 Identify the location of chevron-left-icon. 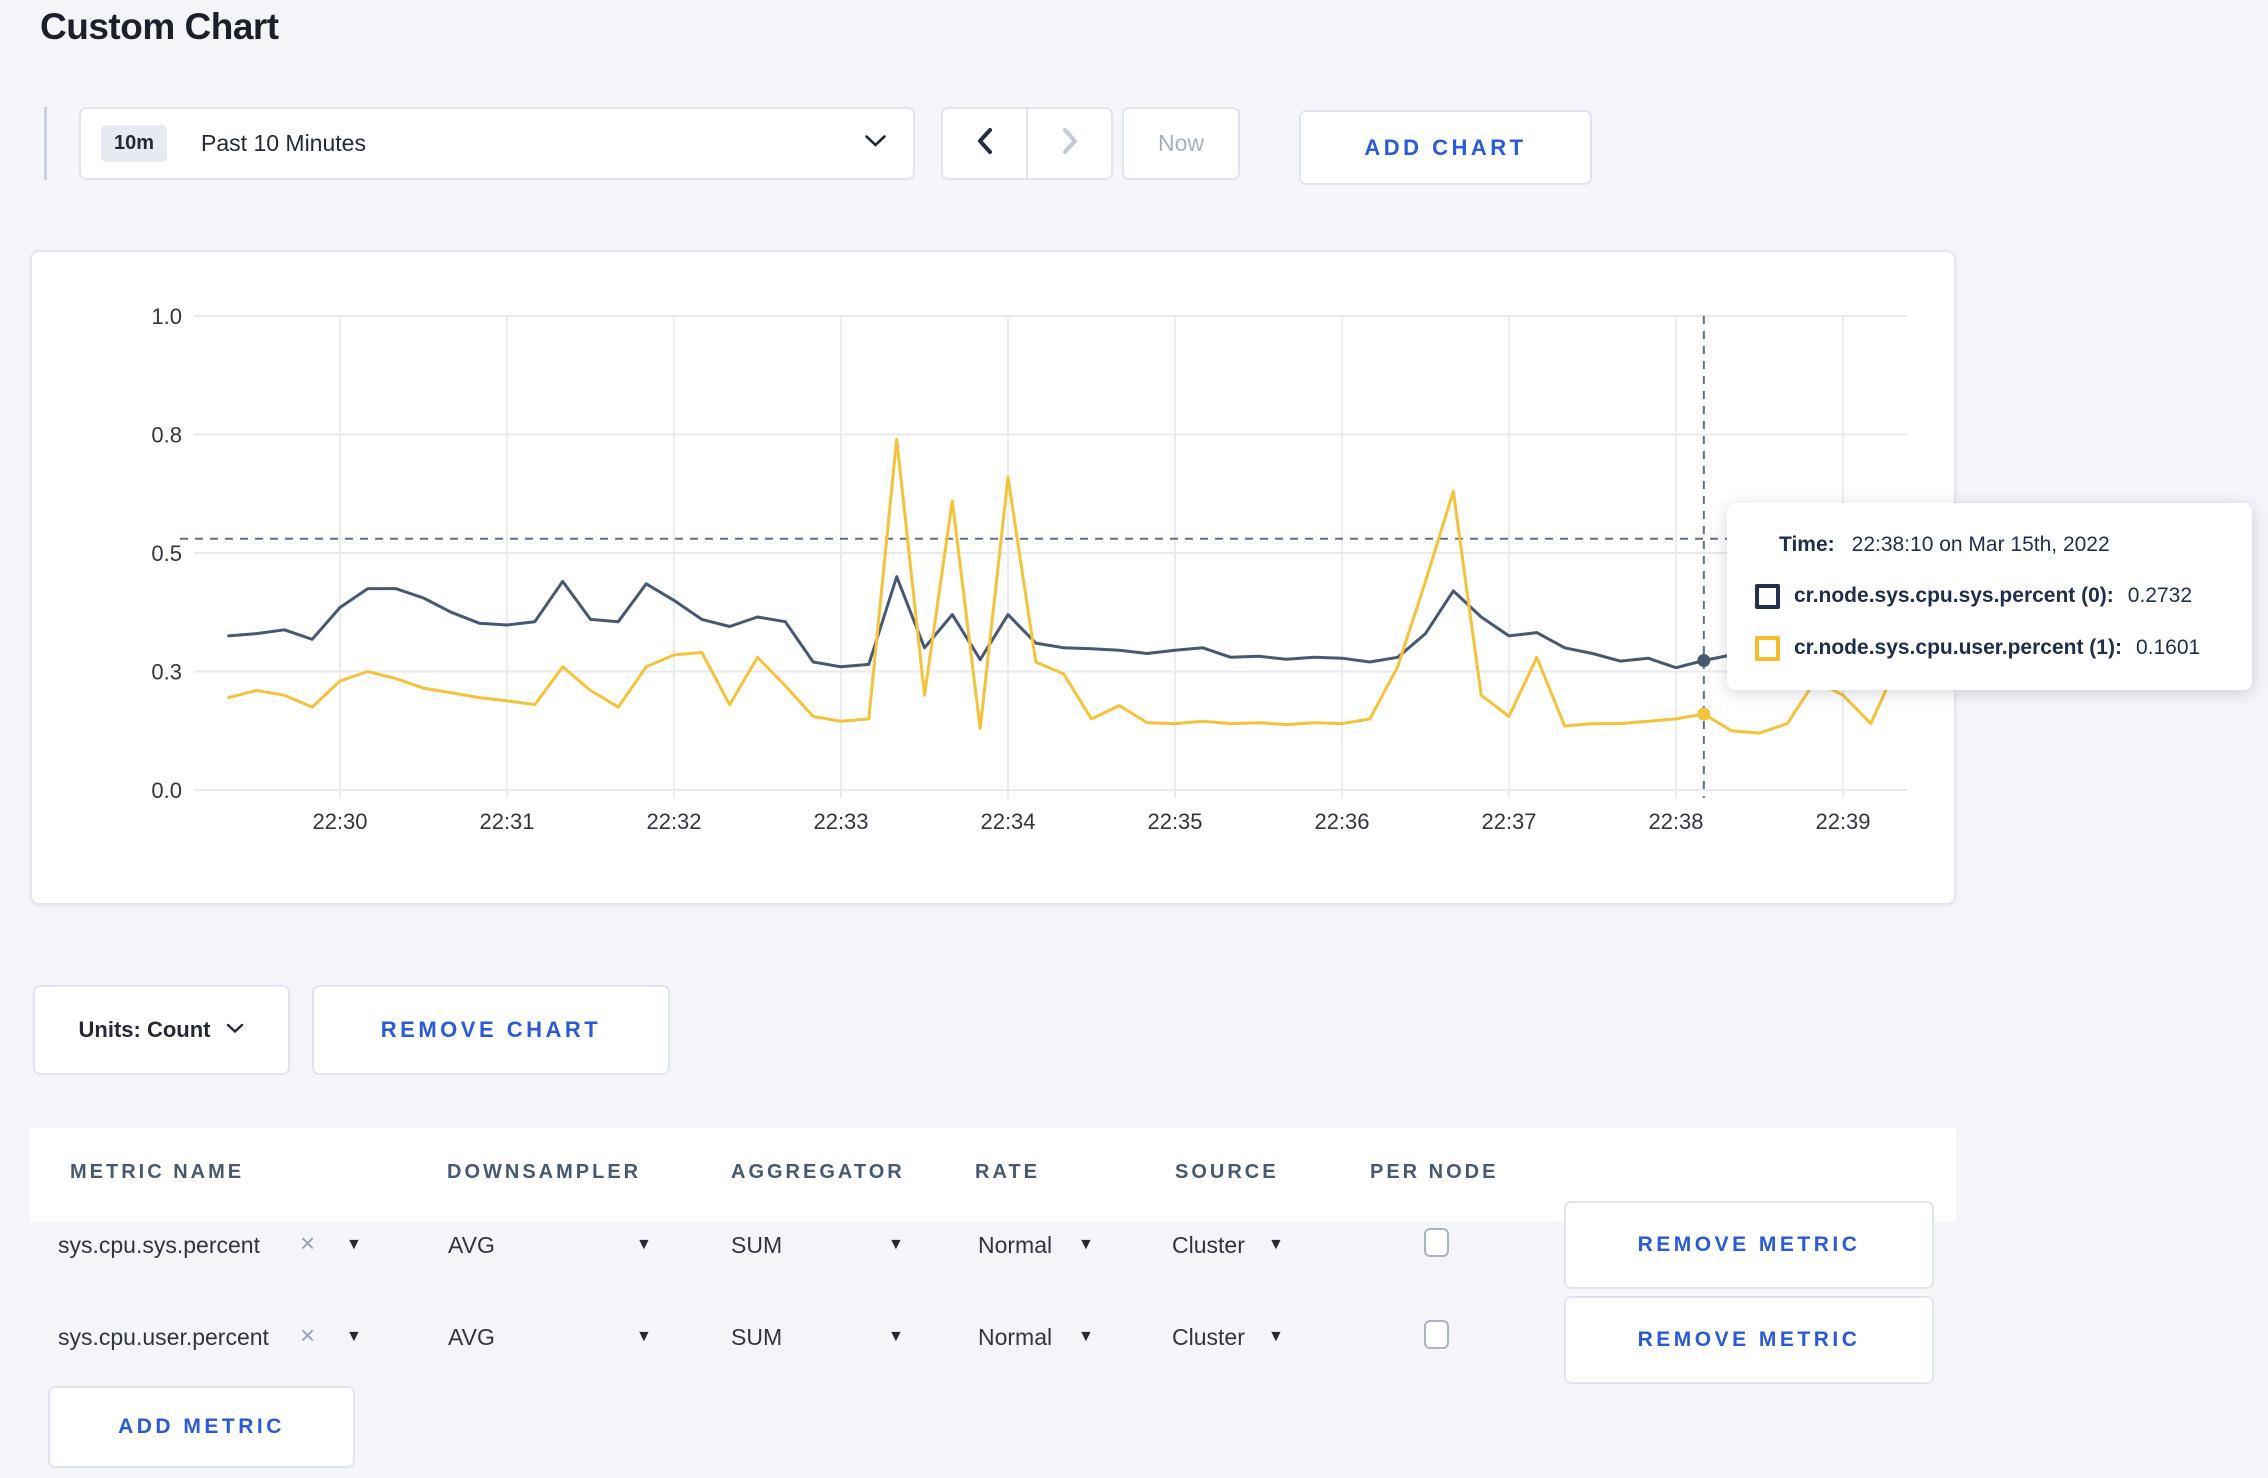
(985, 143).